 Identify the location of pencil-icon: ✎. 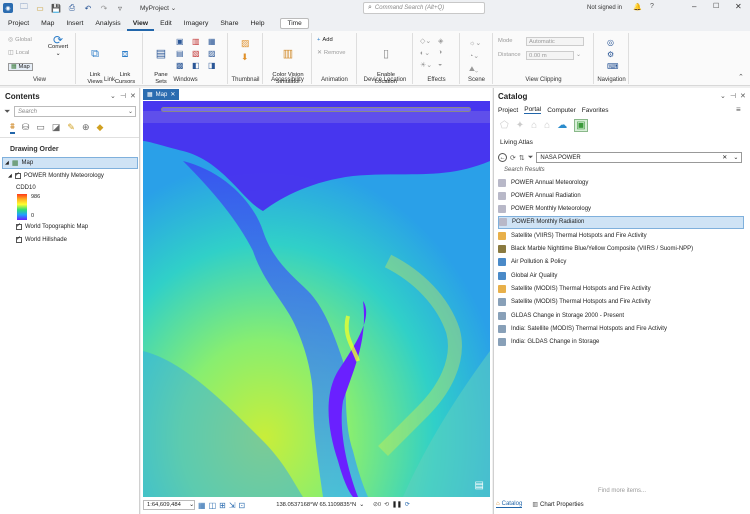
(71, 127).